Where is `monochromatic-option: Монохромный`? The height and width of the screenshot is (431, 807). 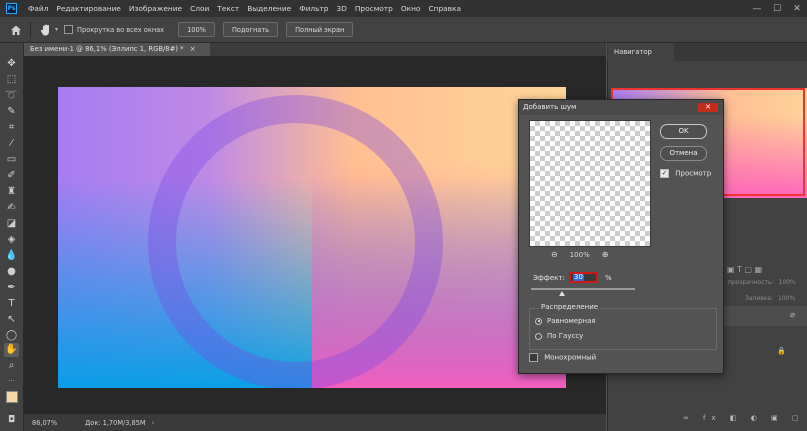 monochromatic-option: Монохромный is located at coordinates (562, 357).